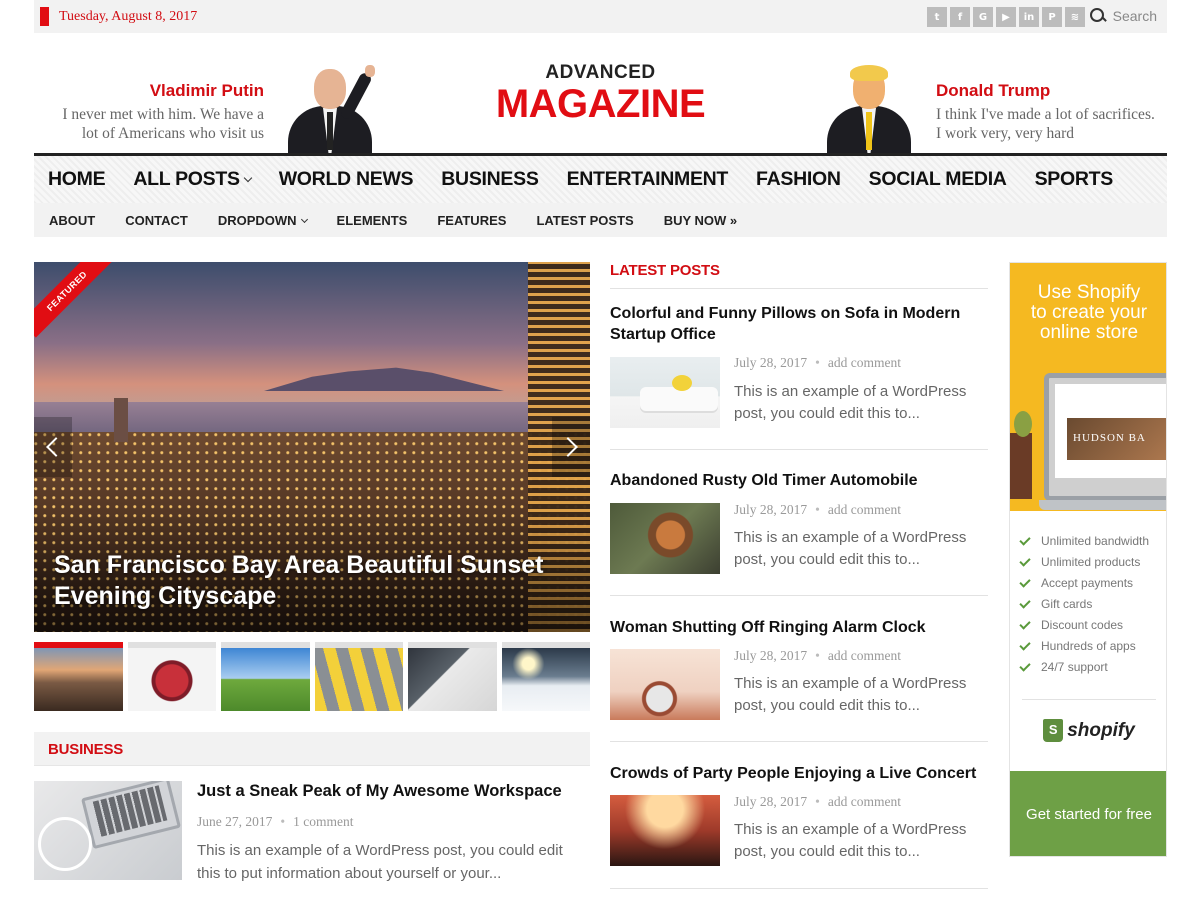 The height and width of the screenshot is (900, 1200). Describe the element at coordinates (165, 596) in the screenshot. I see `slide-caption-line-2: Evening Cityscape` at that location.